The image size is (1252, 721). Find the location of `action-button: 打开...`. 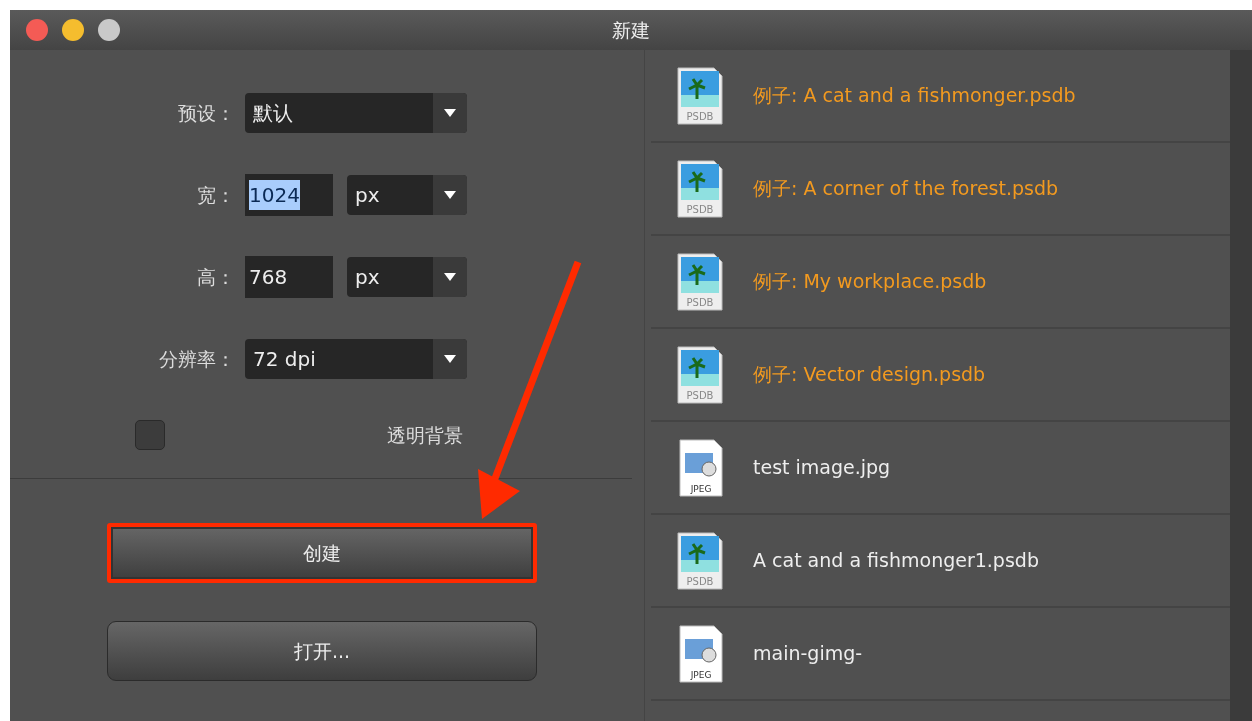

action-button: 打开... is located at coordinates (322, 651).